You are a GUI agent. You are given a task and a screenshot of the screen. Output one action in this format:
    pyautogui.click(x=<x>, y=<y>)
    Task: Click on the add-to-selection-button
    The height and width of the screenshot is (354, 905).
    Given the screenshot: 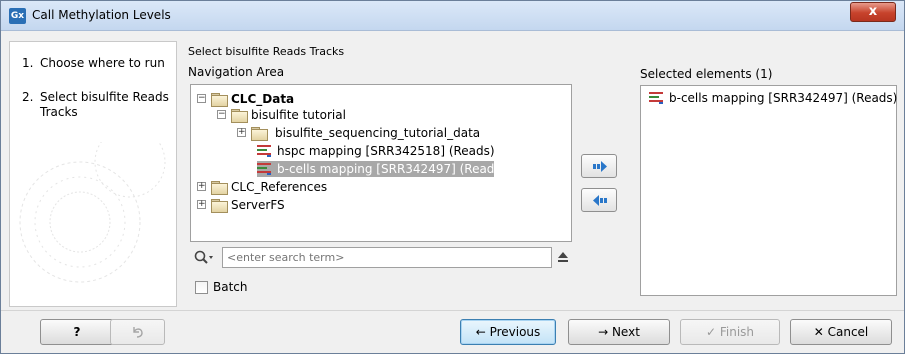 What is the action you would take?
    pyautogui.click(x=599, y=166)
    